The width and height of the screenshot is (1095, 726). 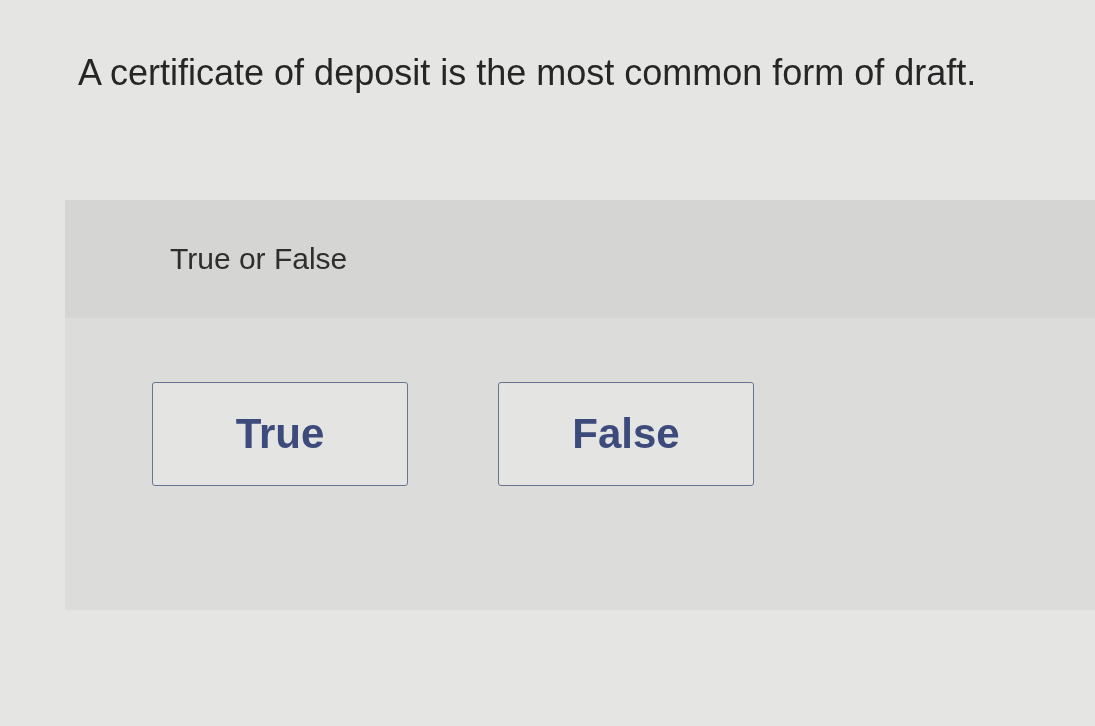 What do you see at coordinates (626, 434) in the screenshot?
I see `answer-option: False` at bounding box center [626, 434].